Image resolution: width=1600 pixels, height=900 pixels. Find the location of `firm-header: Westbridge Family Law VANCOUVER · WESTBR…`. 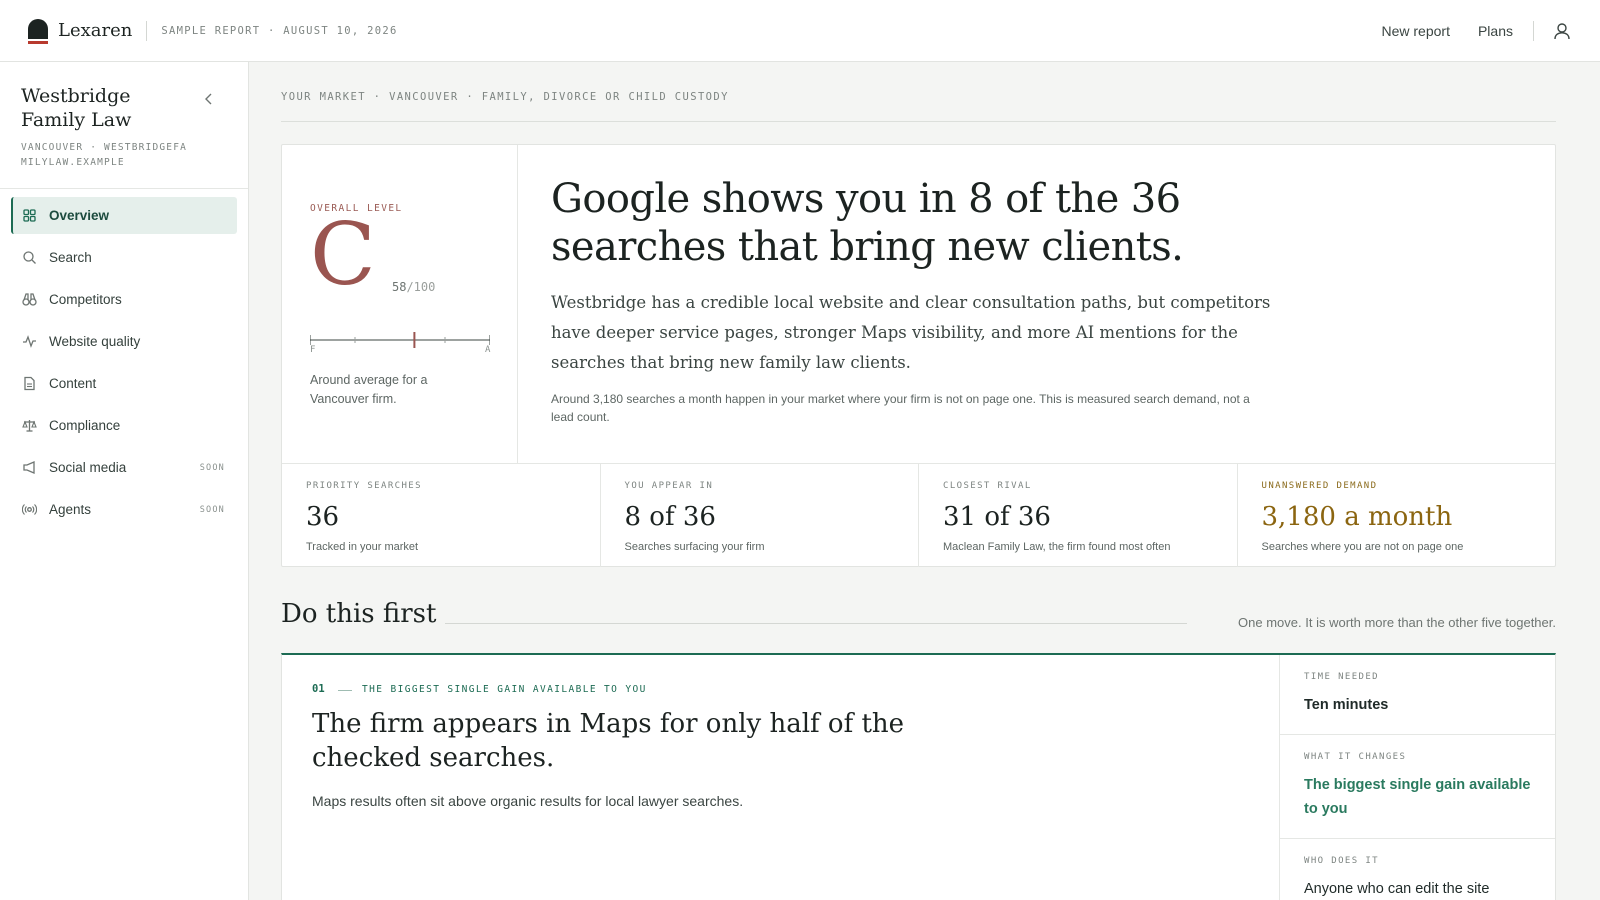

firm-header: Westbridge Family Law VANCOUVER · WESTBR… is located at coordinates (124, 125).